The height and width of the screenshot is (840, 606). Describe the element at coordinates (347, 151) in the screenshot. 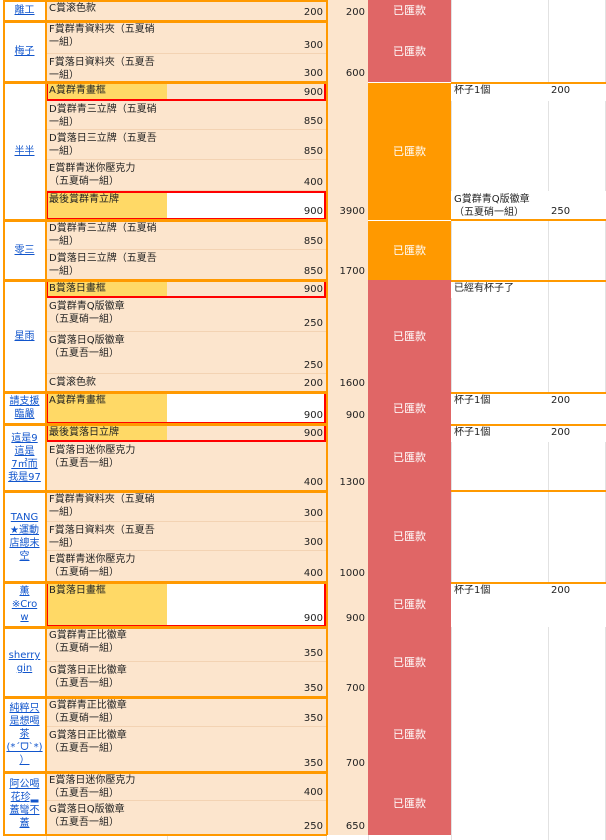

I see `group-total: 3900` at that location.